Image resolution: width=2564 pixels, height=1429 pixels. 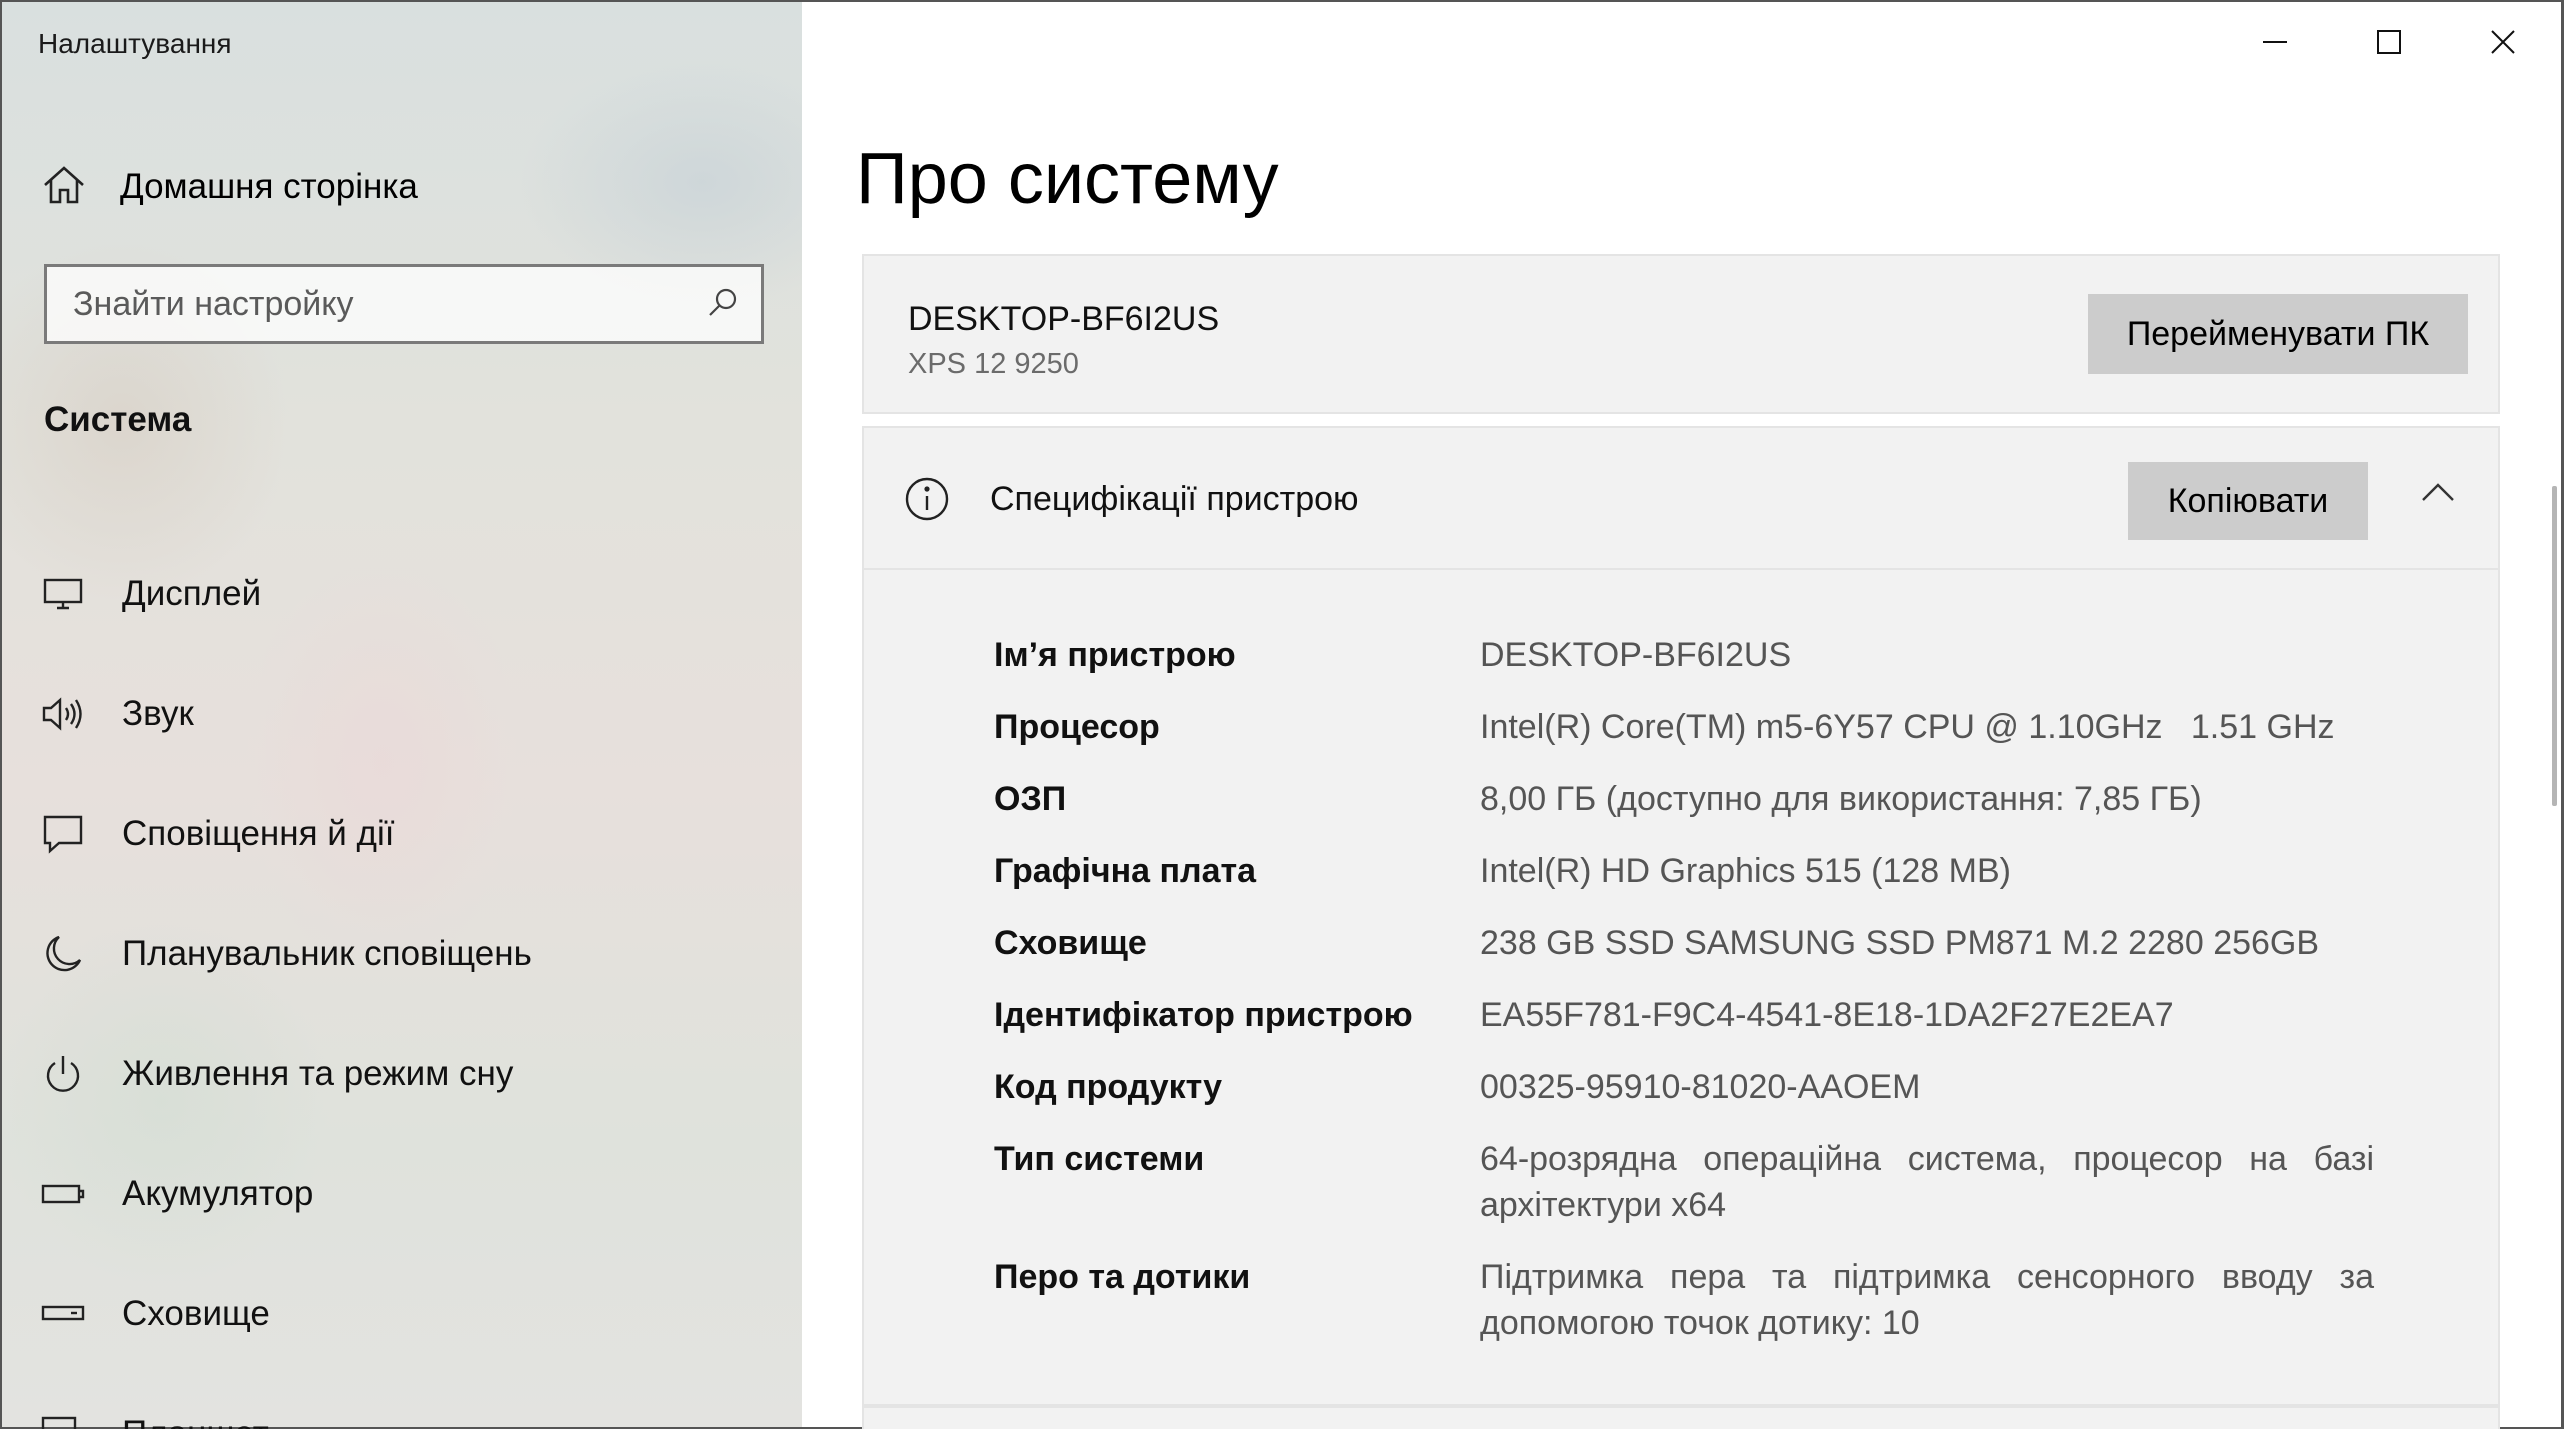 I want to click on spec-key: Сховище, so click(x=1070, y=943).